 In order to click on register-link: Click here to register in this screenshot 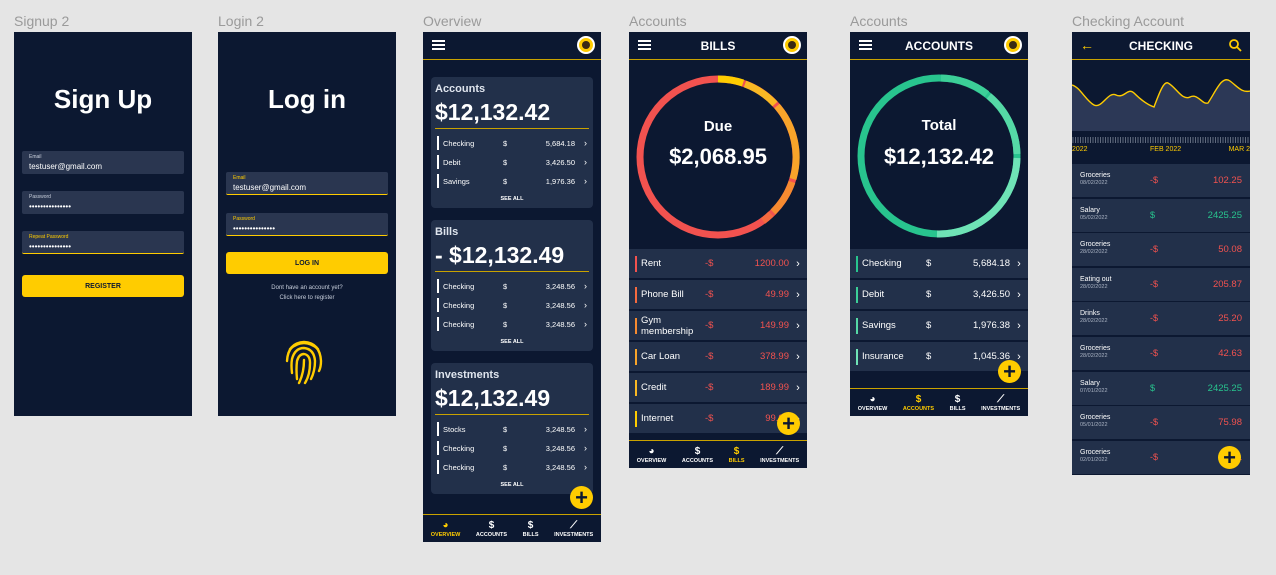, I will do `click(307, 298)`.